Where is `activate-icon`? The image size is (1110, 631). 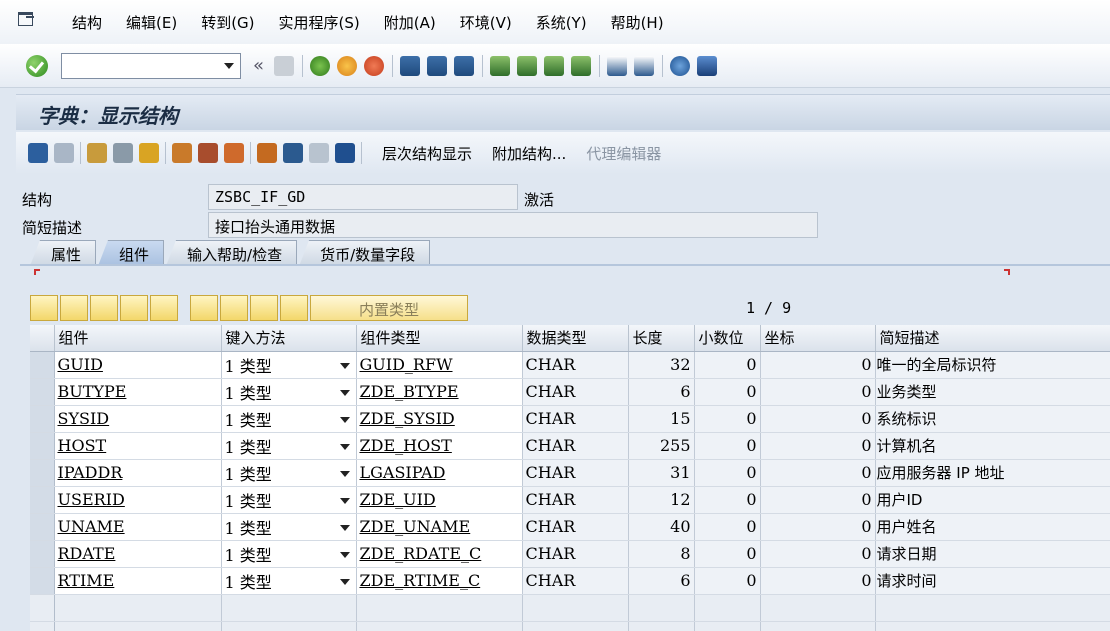 activate-icon is located at coordinates (182, 153).